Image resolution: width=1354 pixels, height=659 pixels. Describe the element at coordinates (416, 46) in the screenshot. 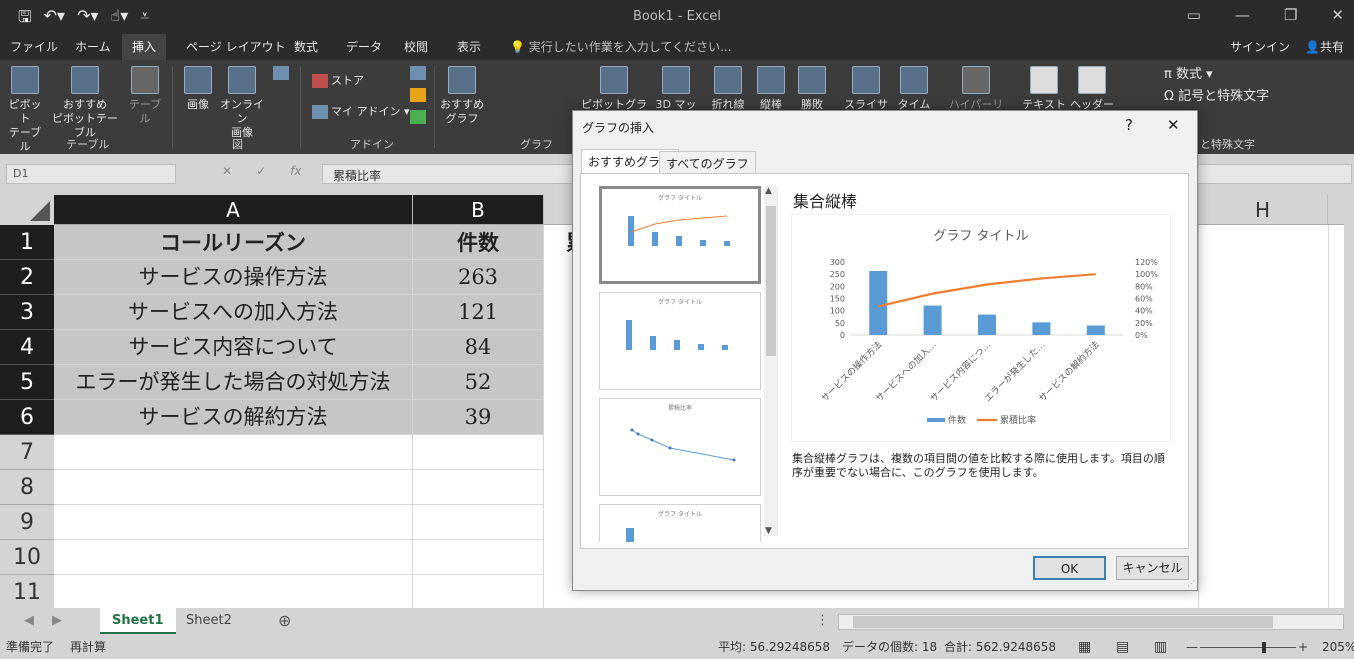

I see `tab-review: 校閲` at that location.